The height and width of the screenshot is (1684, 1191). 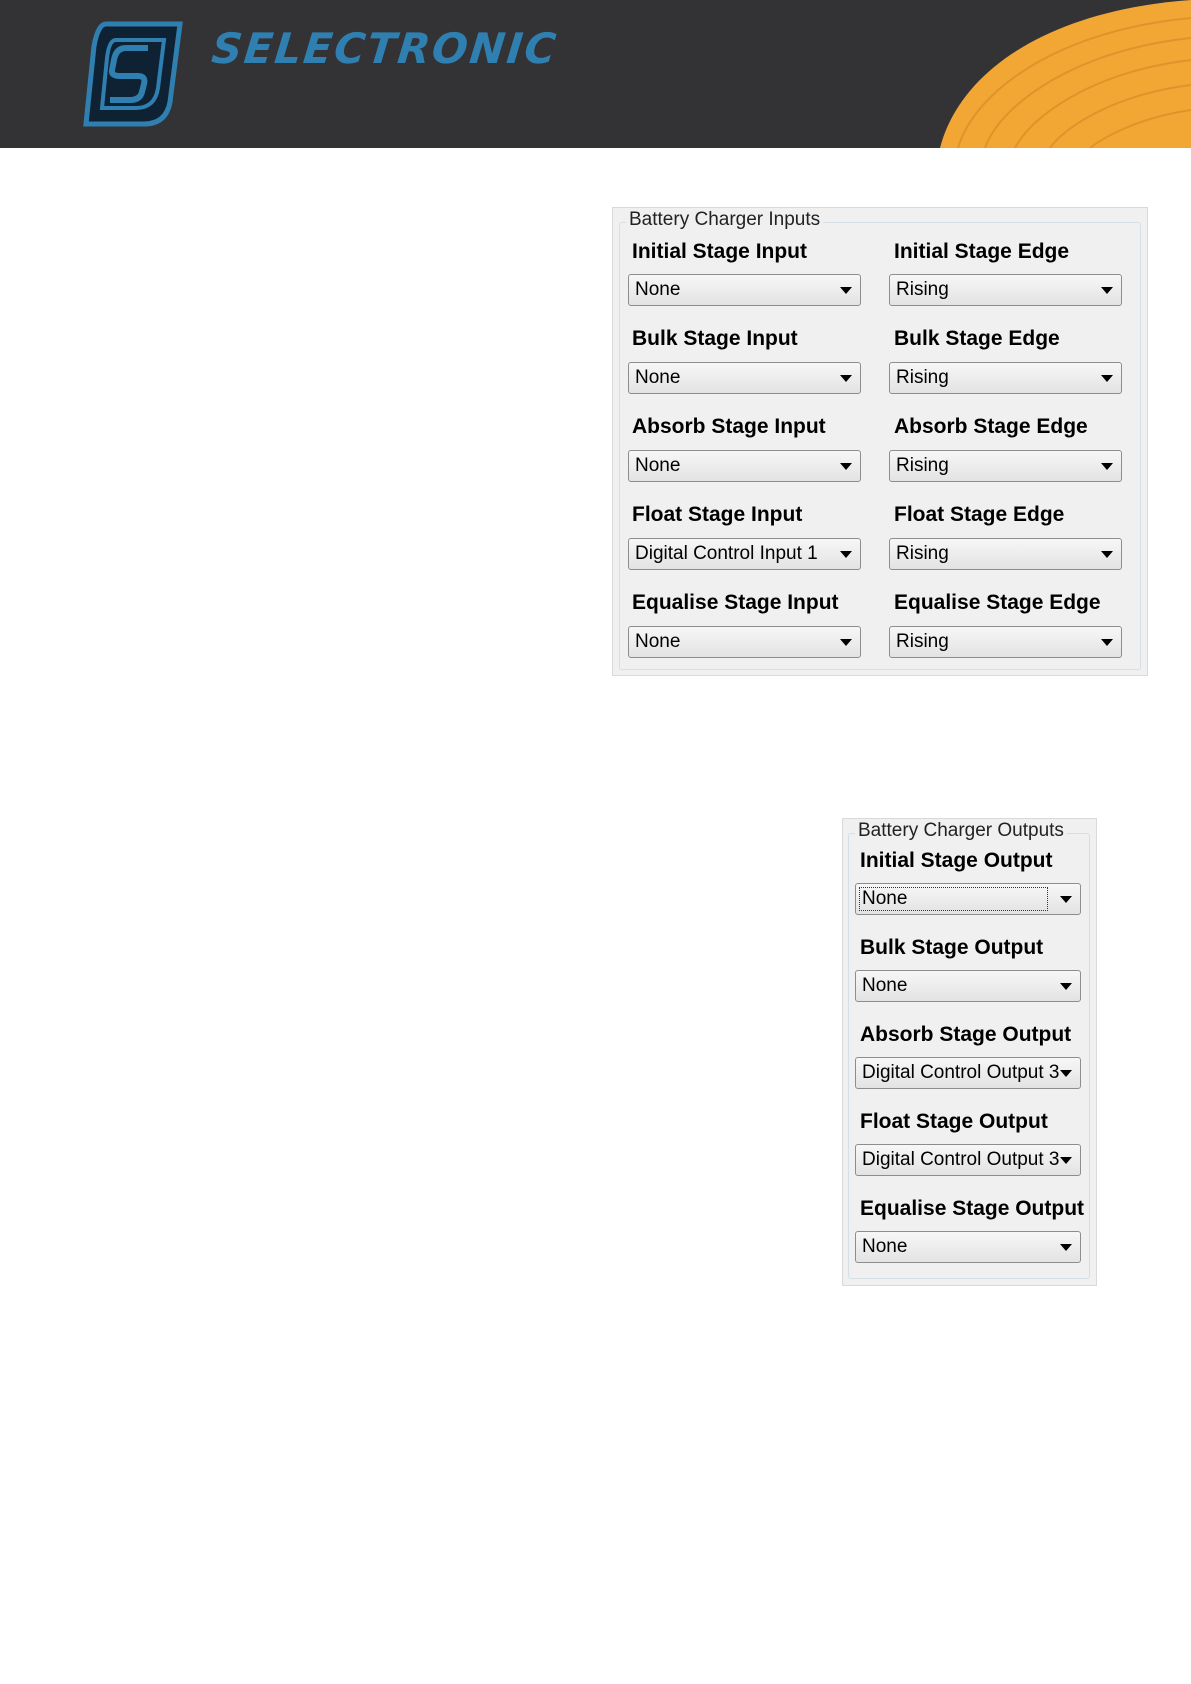 What do you see at coordinates (726, 553) in the screenshot?
I see `dropdown-value: Digital Control Input 1` at bounding box center [726, 553].